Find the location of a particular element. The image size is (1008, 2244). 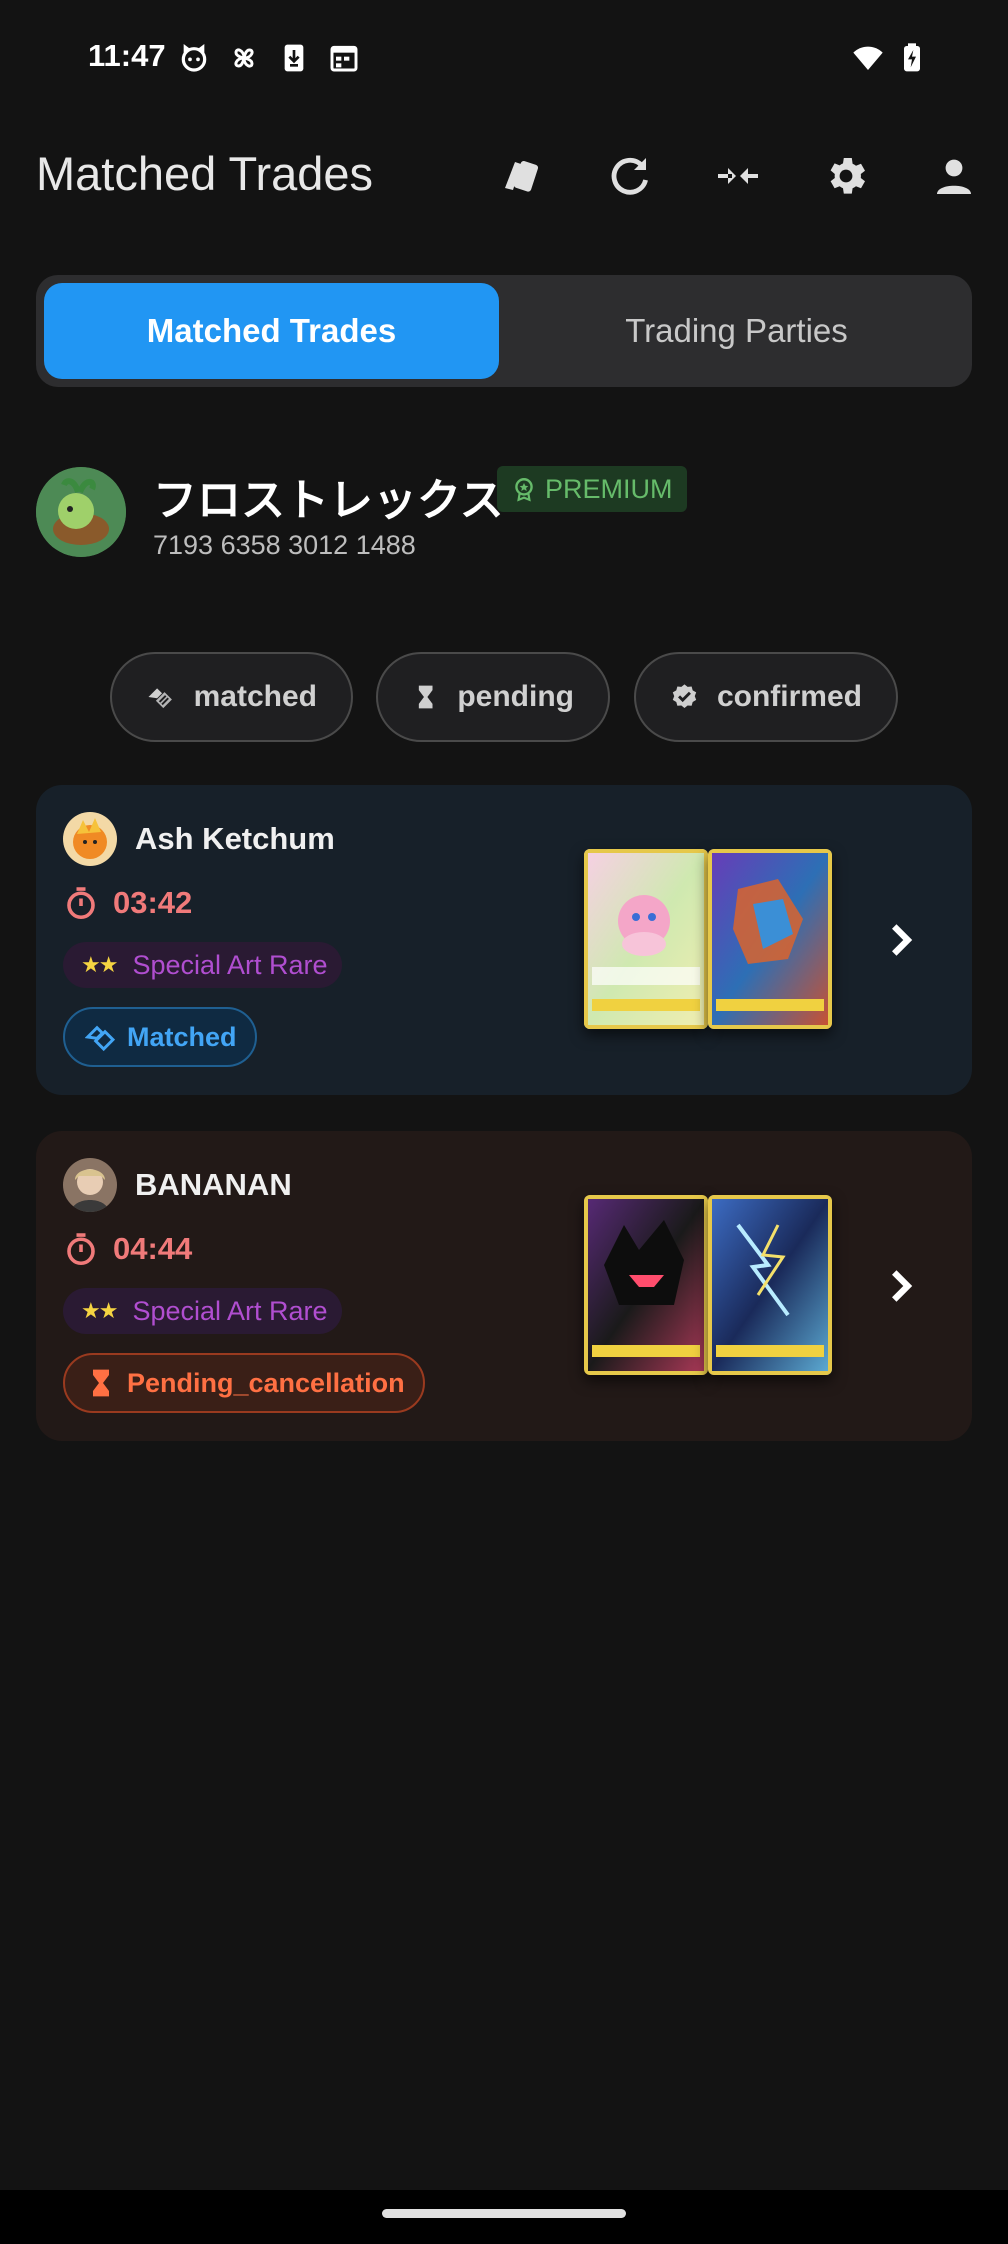

status-time: 11:47 is located at coordinates (127, 55).